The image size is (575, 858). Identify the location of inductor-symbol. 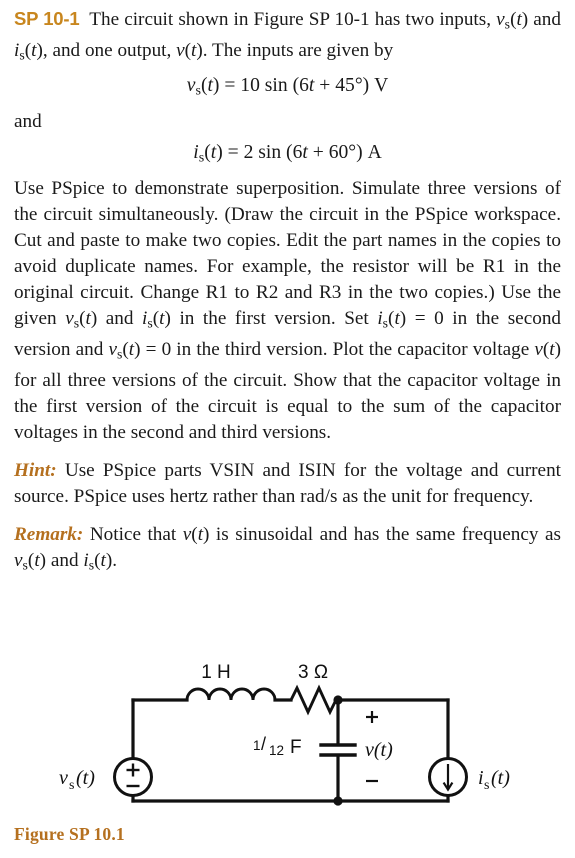
(231, 694).